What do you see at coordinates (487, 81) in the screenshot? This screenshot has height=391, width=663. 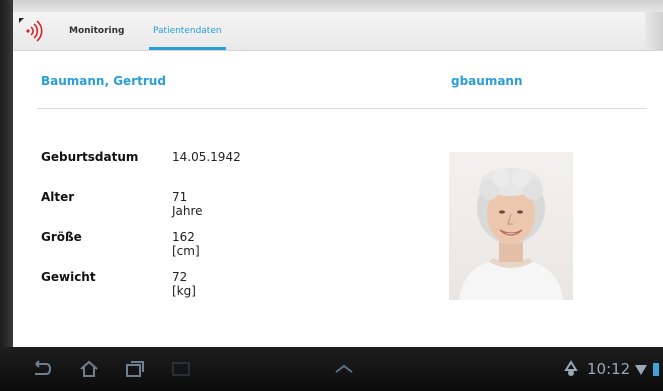 I see `patient-username: gbaumann` at bounding box center [487, 81].